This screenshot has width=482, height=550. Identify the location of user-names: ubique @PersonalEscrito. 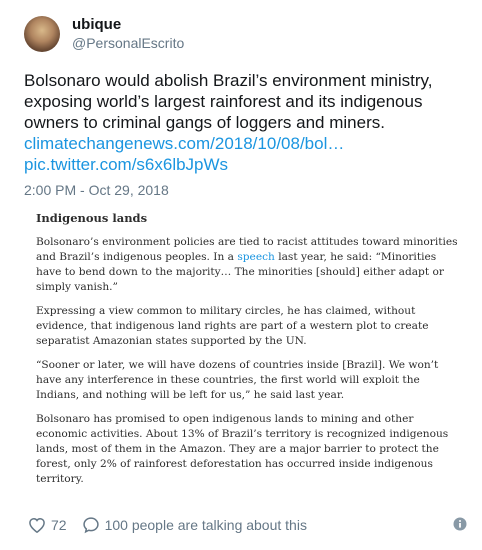
(128, 34).